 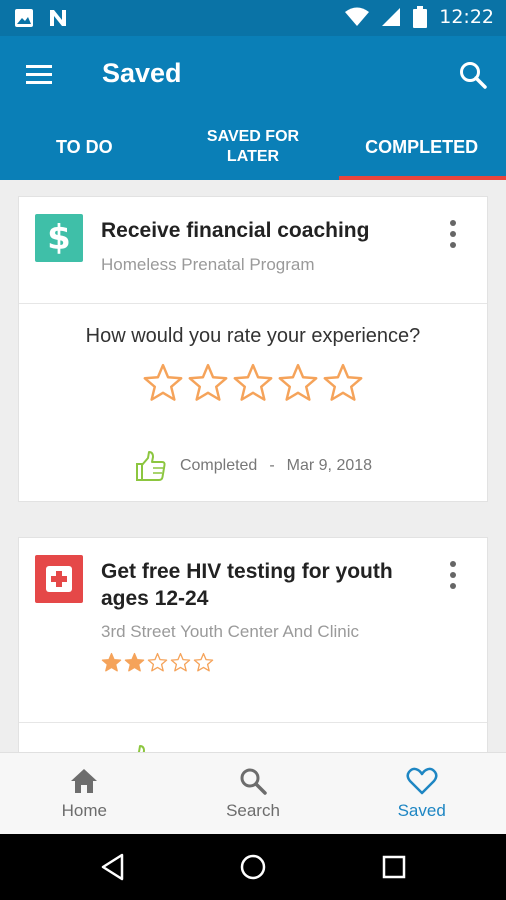 What do you see at coordinates (84, 810) in the screenshot?
I see `nav-home-label: Home` at bounding box center [84, 810].